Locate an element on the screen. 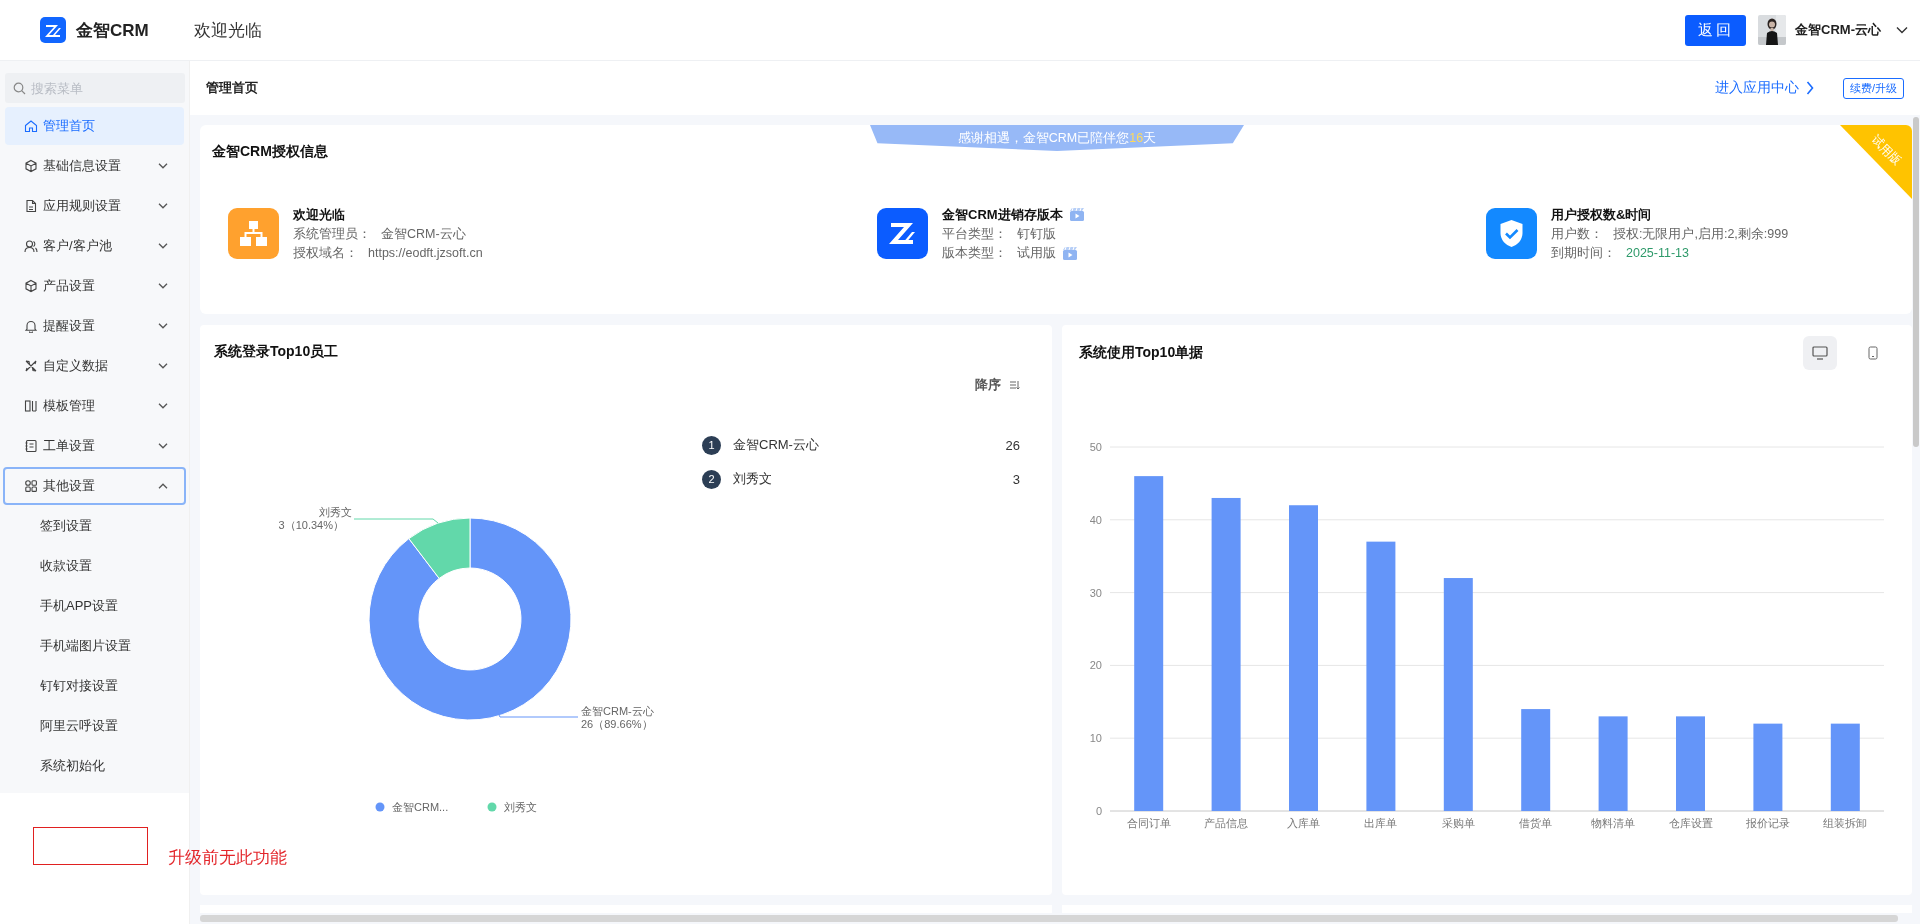 The height and width of the screenshot is (924, 1920). sidebar-item: 其他设置 is located at coordinates (94, 486).